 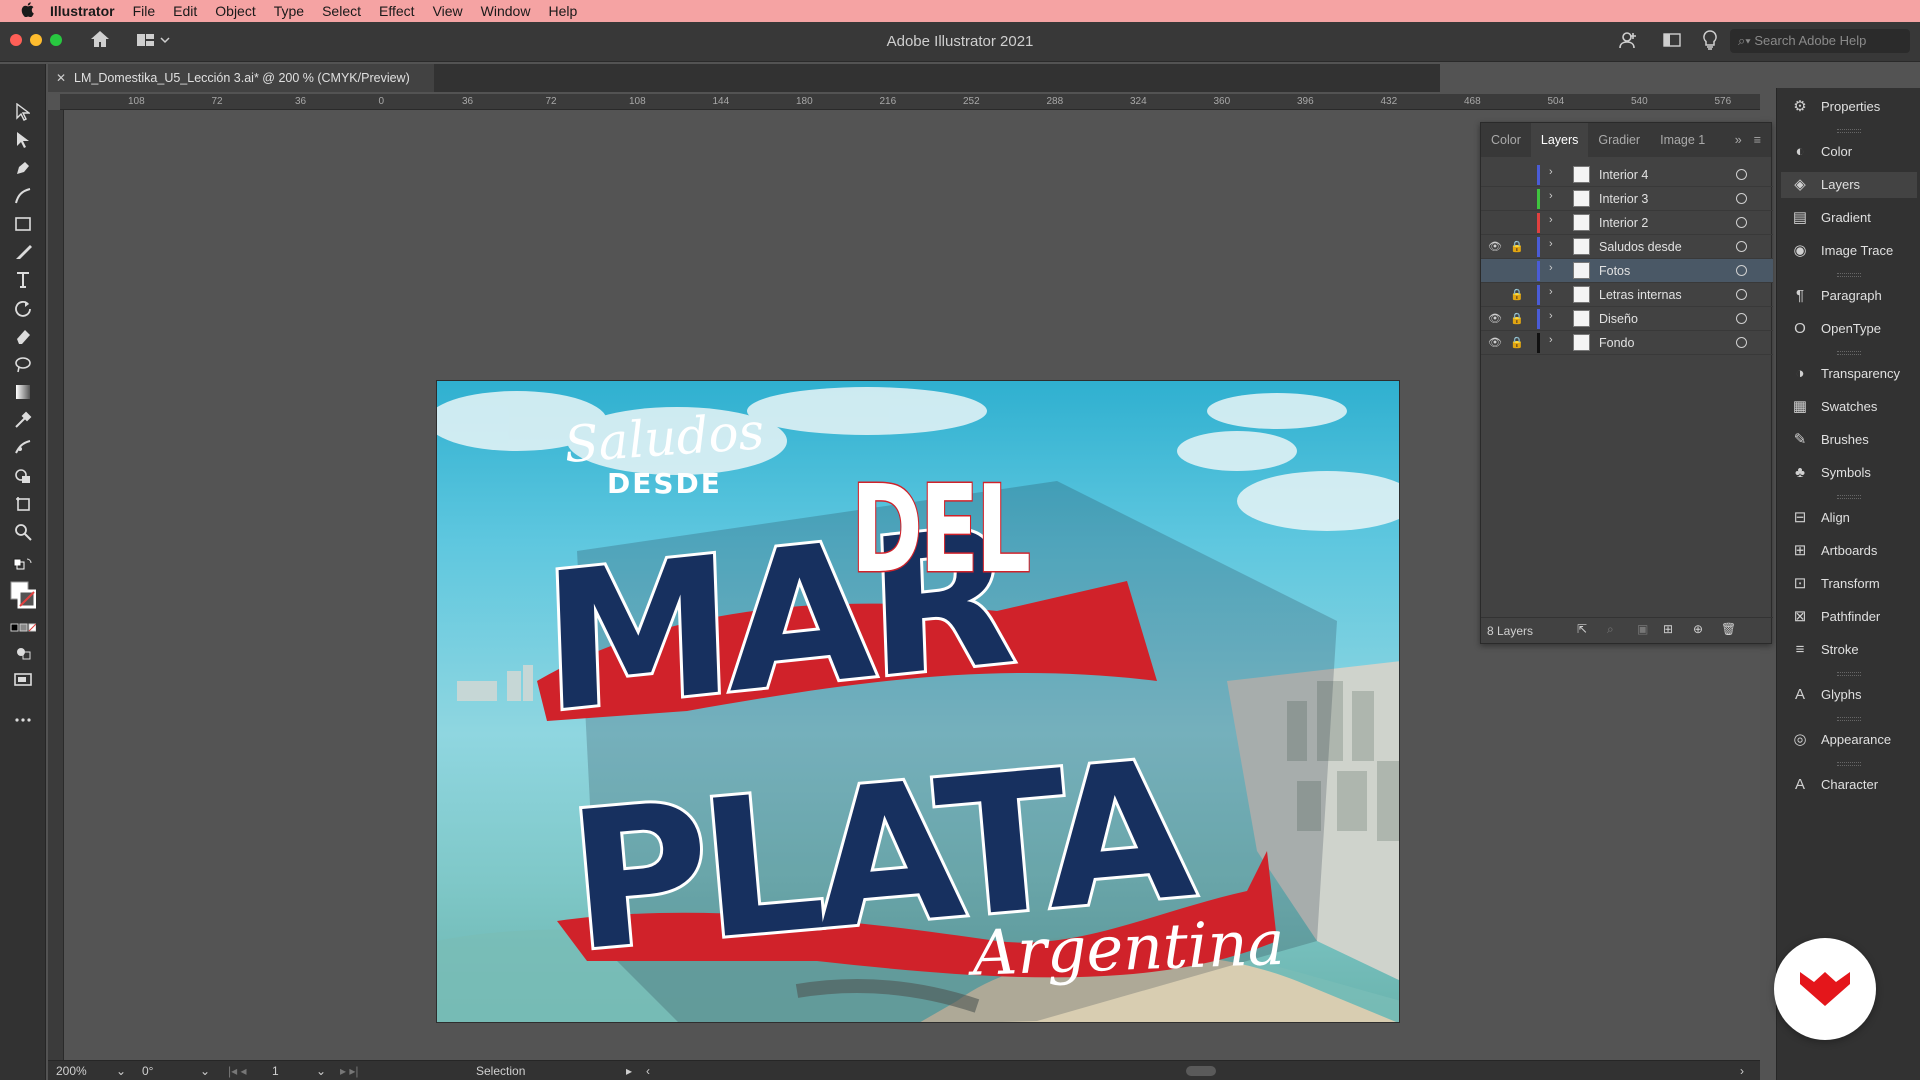 I want to click on zoom-tool-icon, so click(x=23, y=532).